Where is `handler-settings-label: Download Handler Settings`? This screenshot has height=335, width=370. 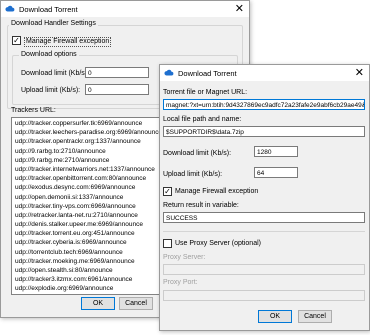
handler-settings-label: Download Handler Settings is located at coordinates (53, 23).